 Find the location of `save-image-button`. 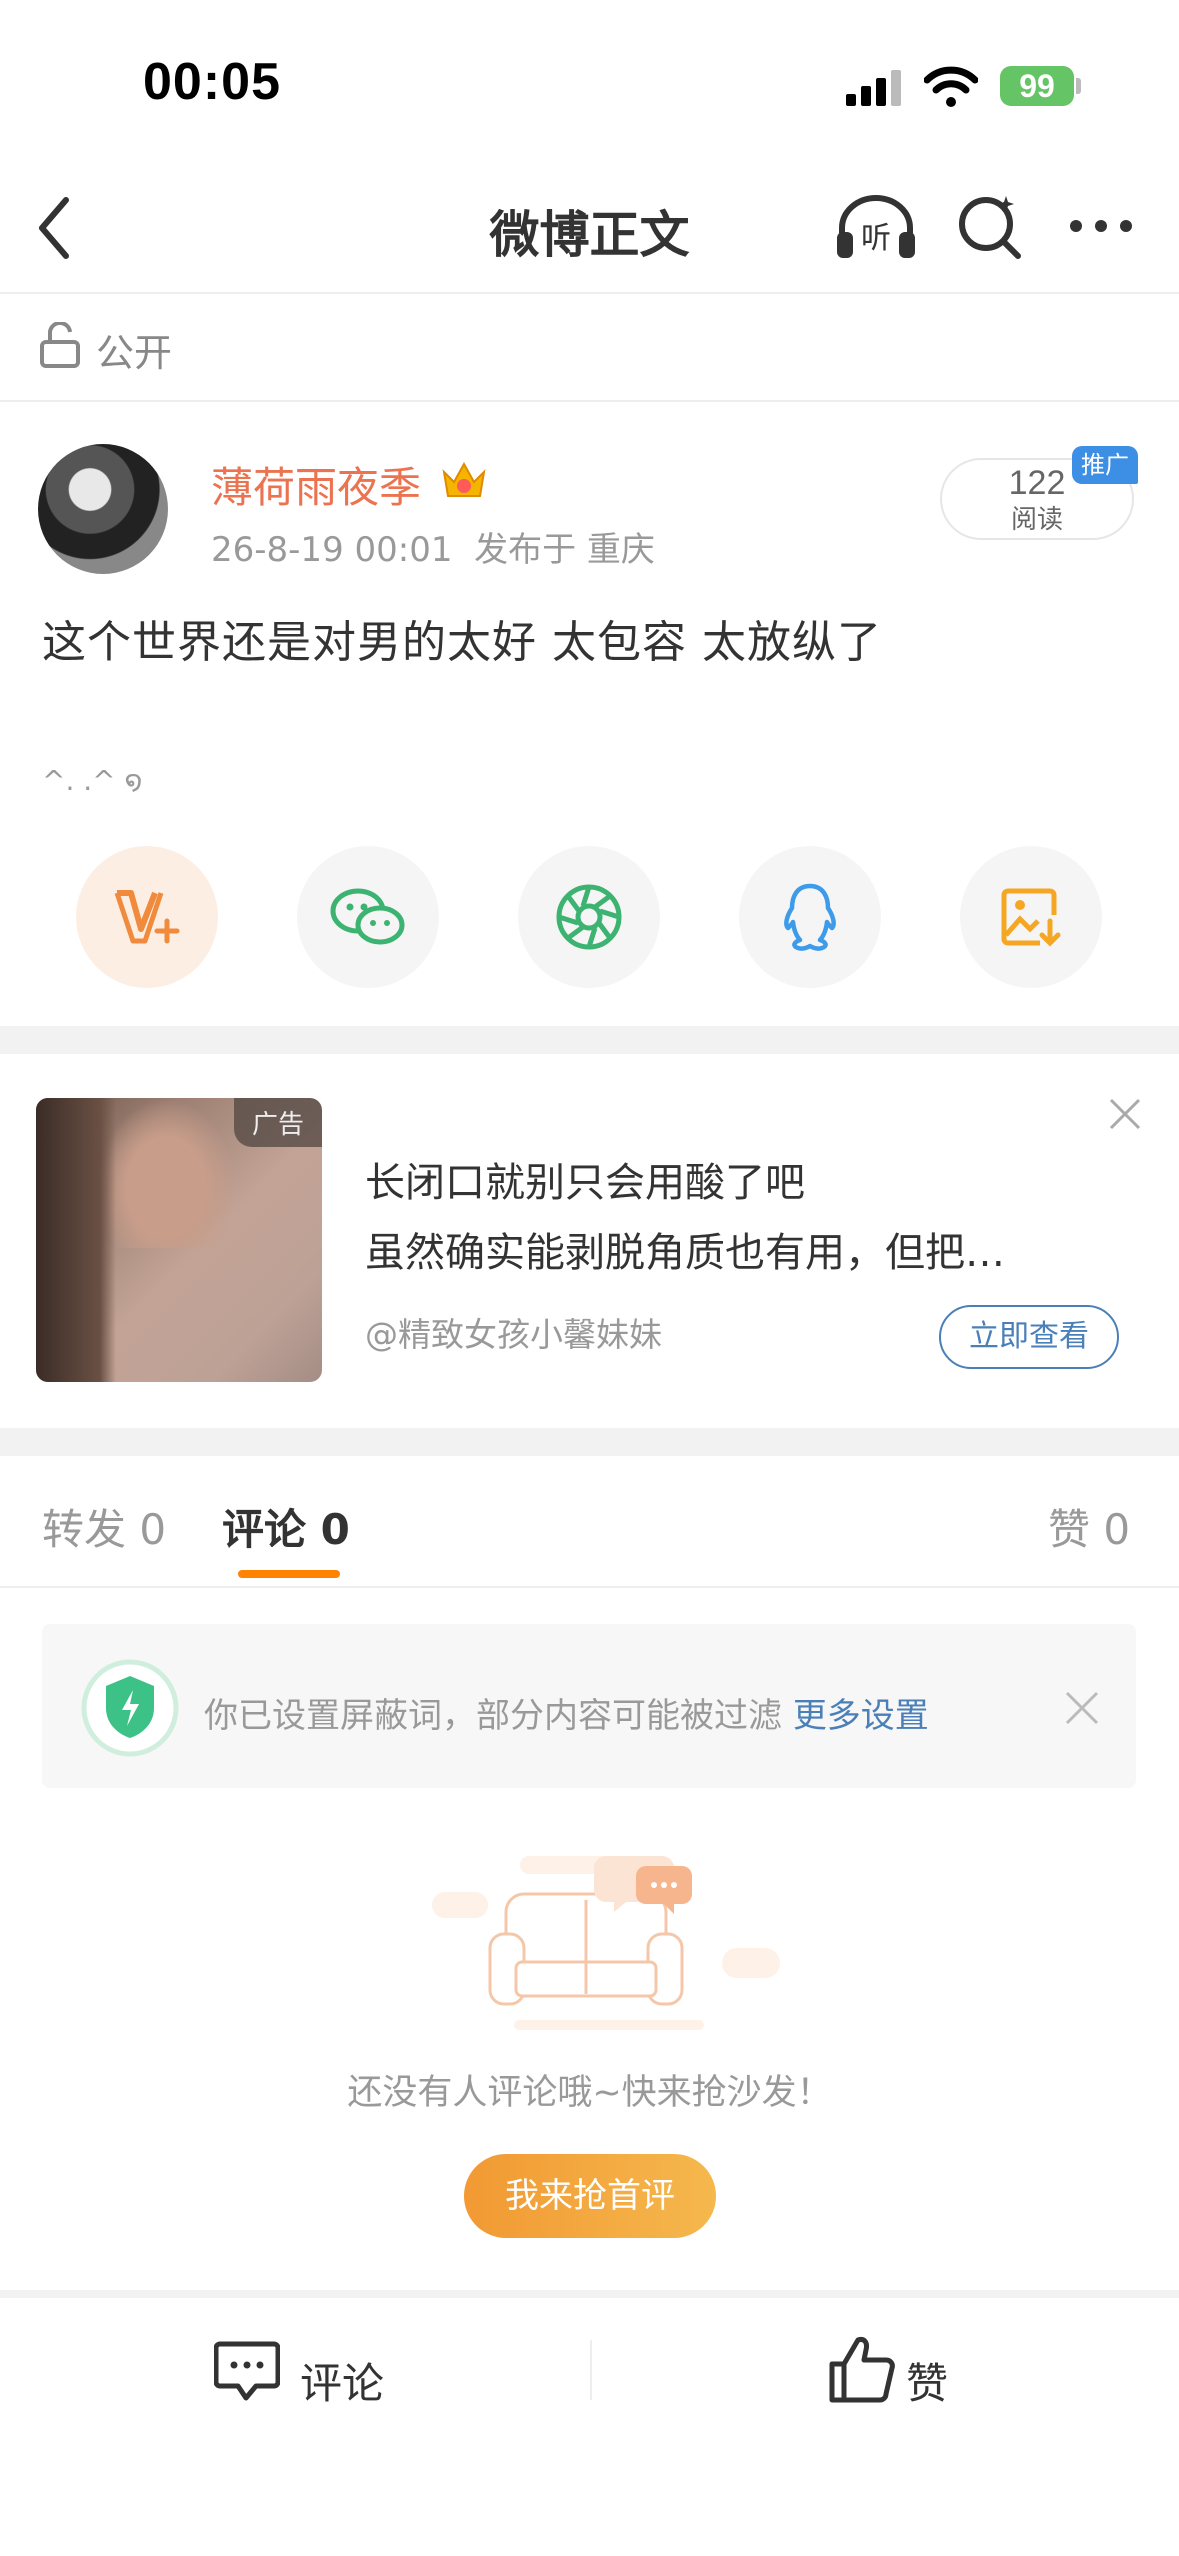

save-image-button is located at coordinates (1031, 917).